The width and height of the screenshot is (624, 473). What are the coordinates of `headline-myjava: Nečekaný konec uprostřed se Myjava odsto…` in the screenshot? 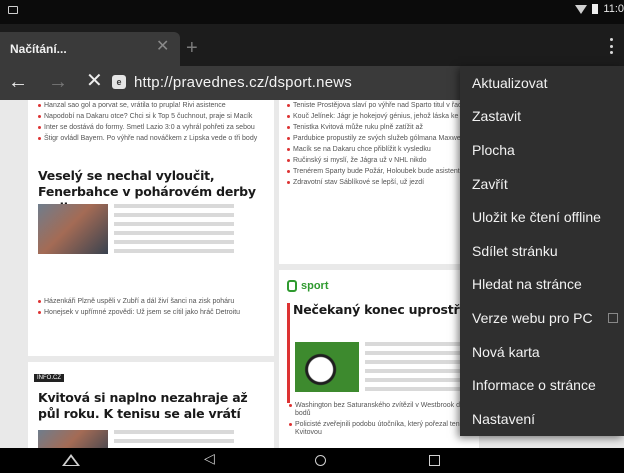 It's located at (388, 310).